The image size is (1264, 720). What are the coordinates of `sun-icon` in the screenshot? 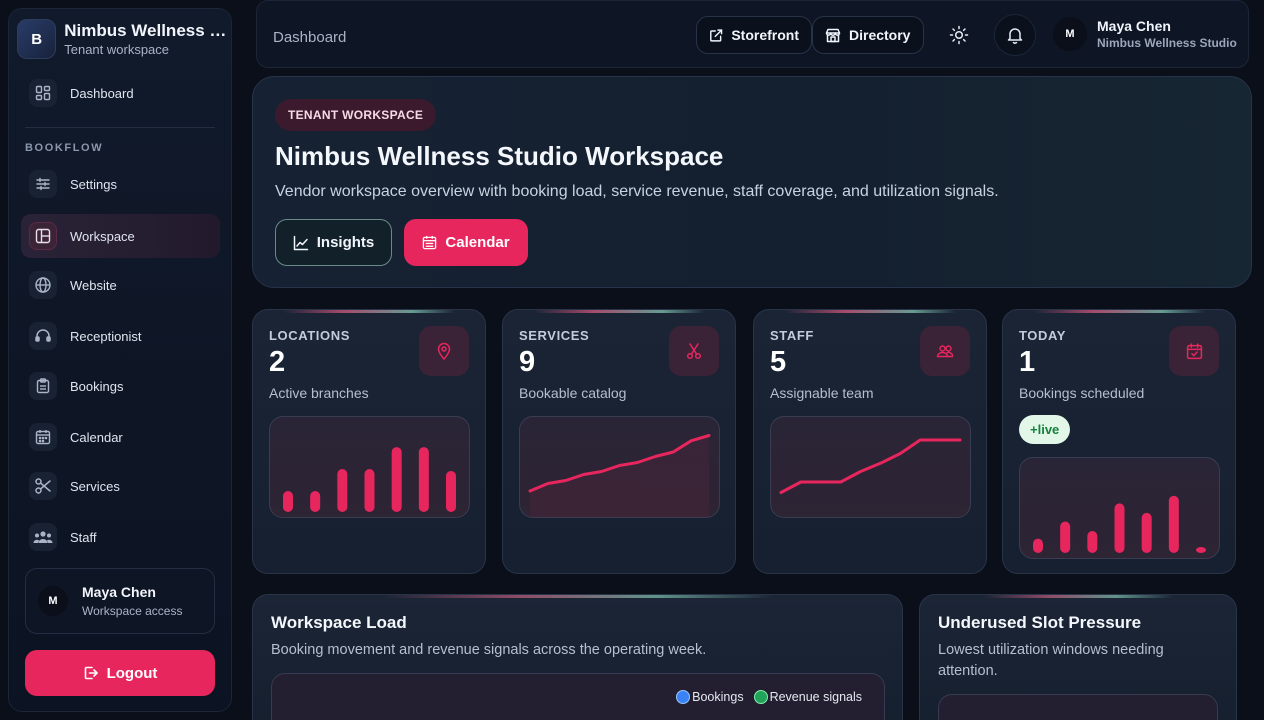 It's located at (959, 35).